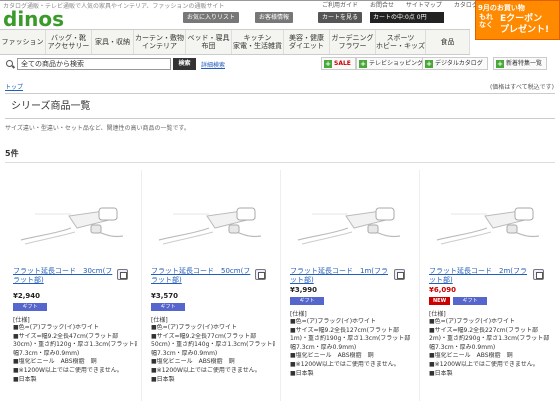 This screenshot has width=560, height=401. What do you see at coordinates (201, 276) in the screenshot?
I see `product-name-link: フラット延長コード 50cm(フラット部)` at bounding box center [201, 276].